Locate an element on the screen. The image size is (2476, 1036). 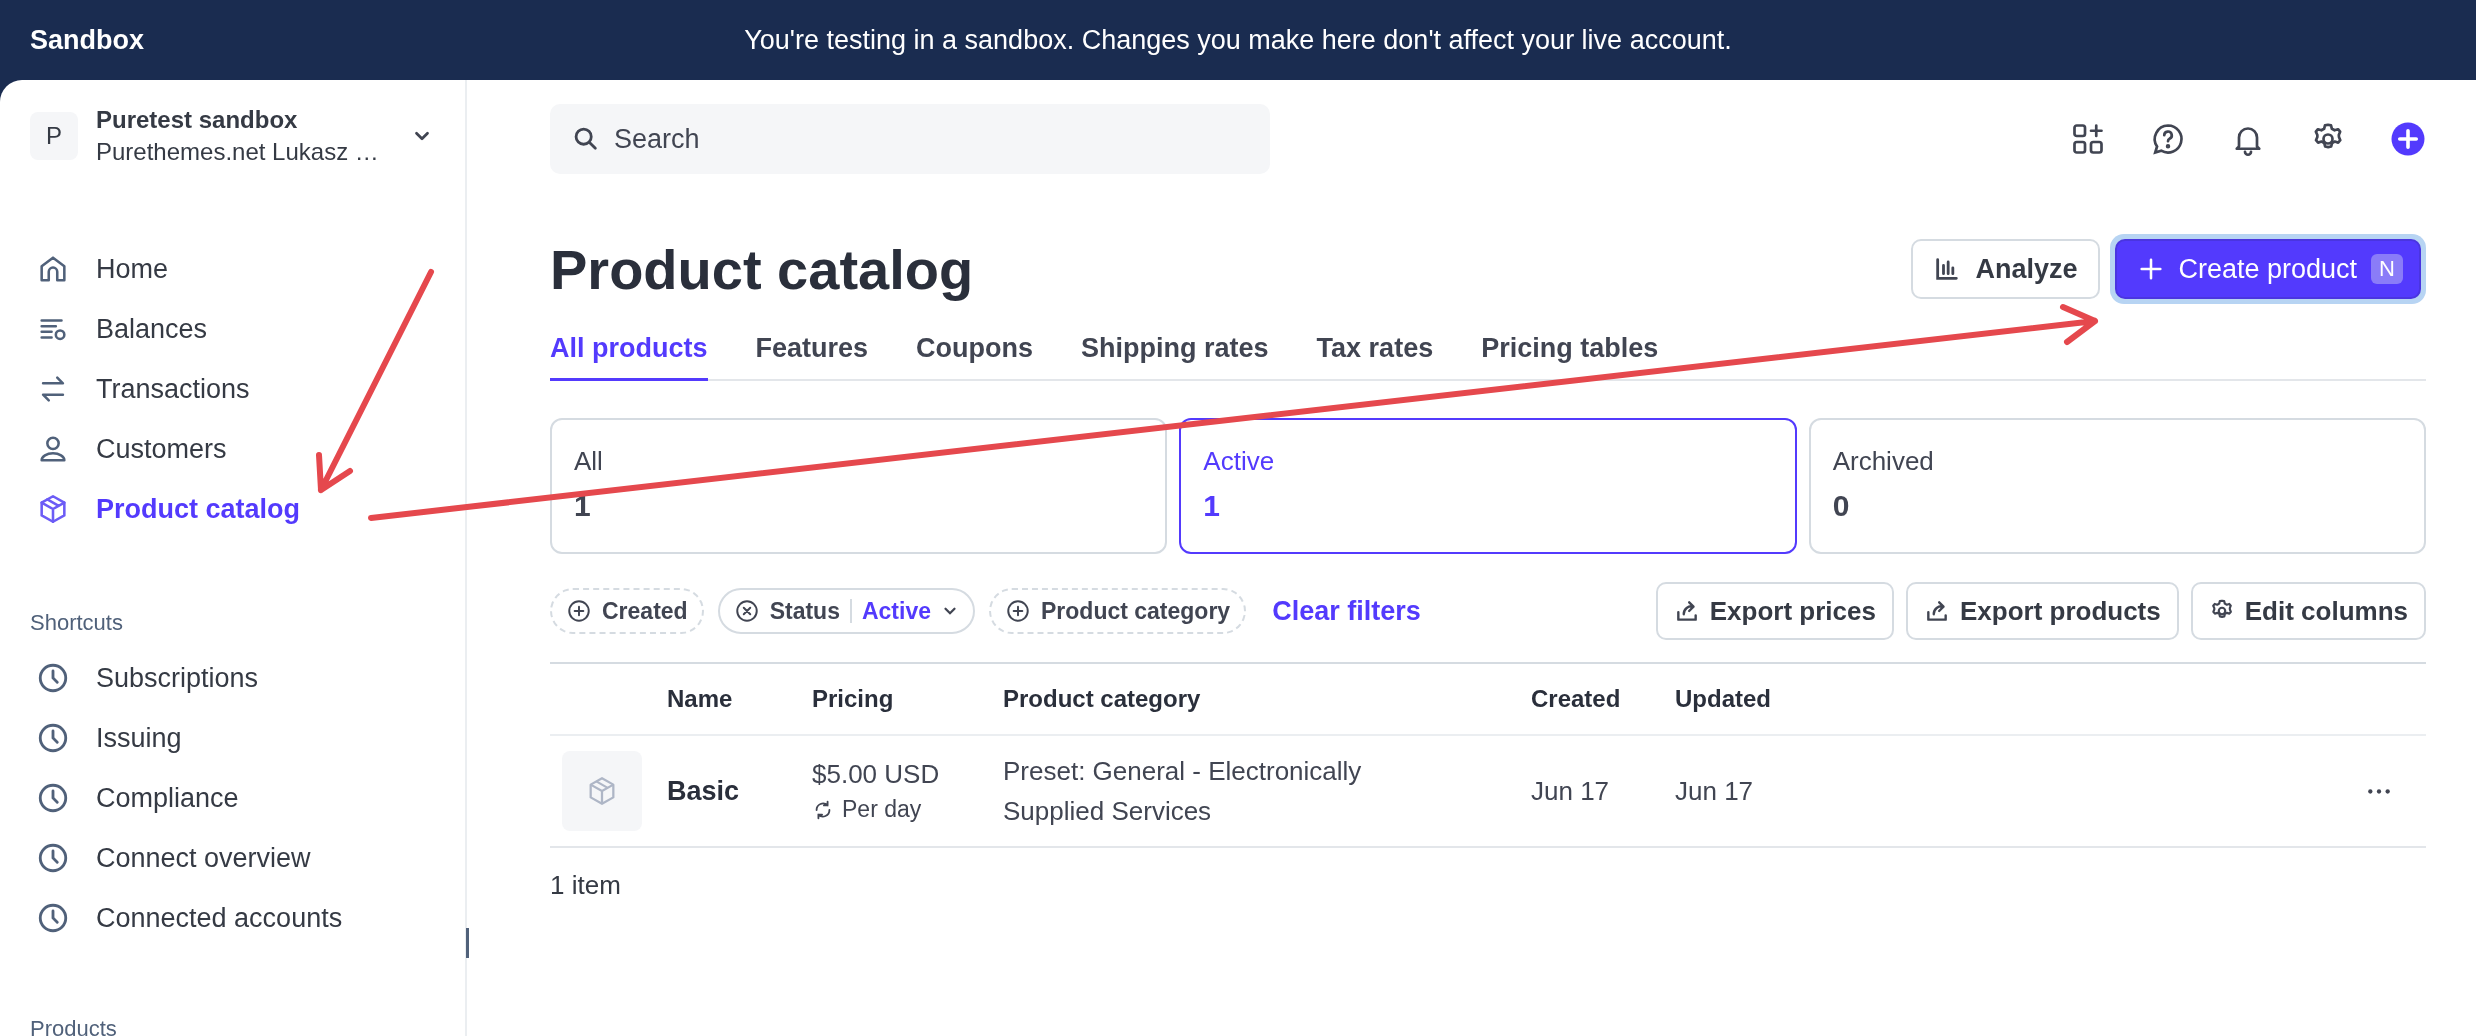
help-icon is located at coordinates (2168, 139).